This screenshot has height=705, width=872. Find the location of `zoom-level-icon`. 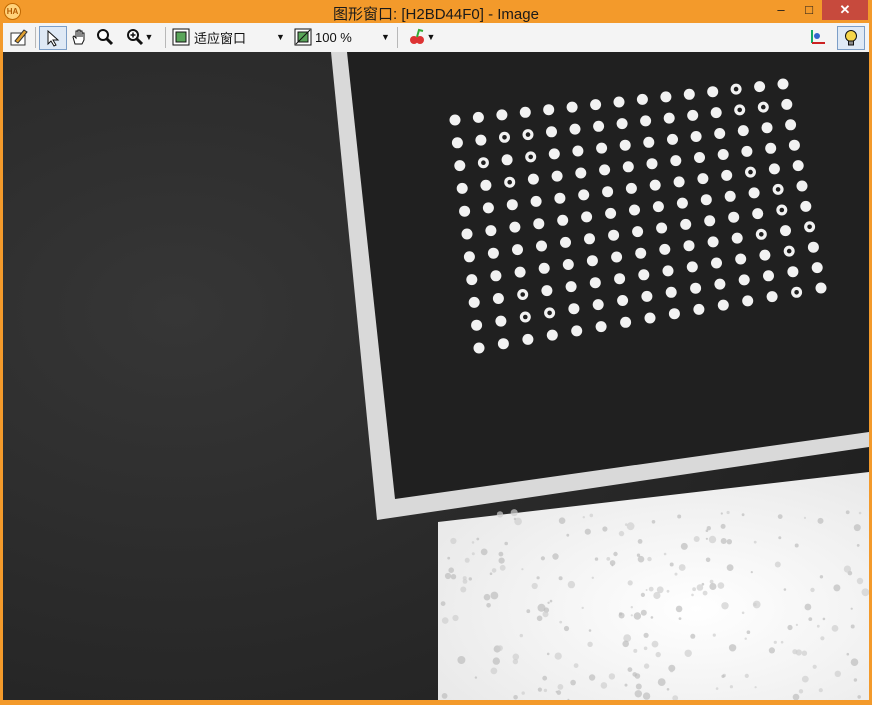

zoom-level-icon is located at coordinates (303, 37).